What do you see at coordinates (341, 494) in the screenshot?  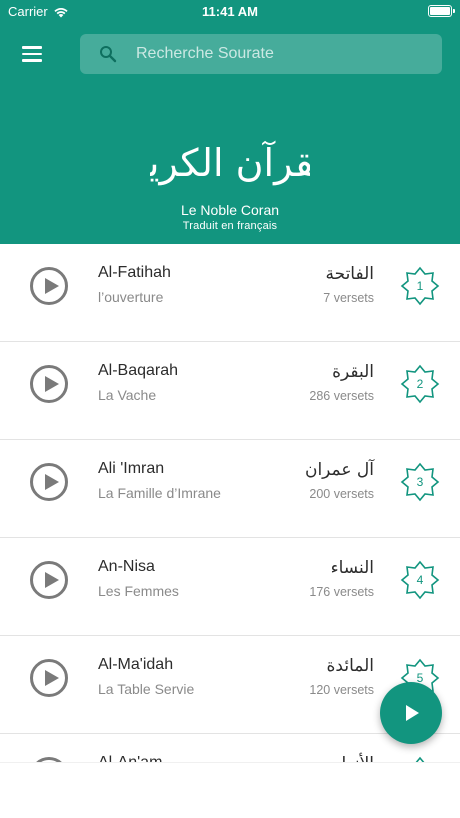 I see `verse-count: 200 versets` at bounding box center [341, 494].